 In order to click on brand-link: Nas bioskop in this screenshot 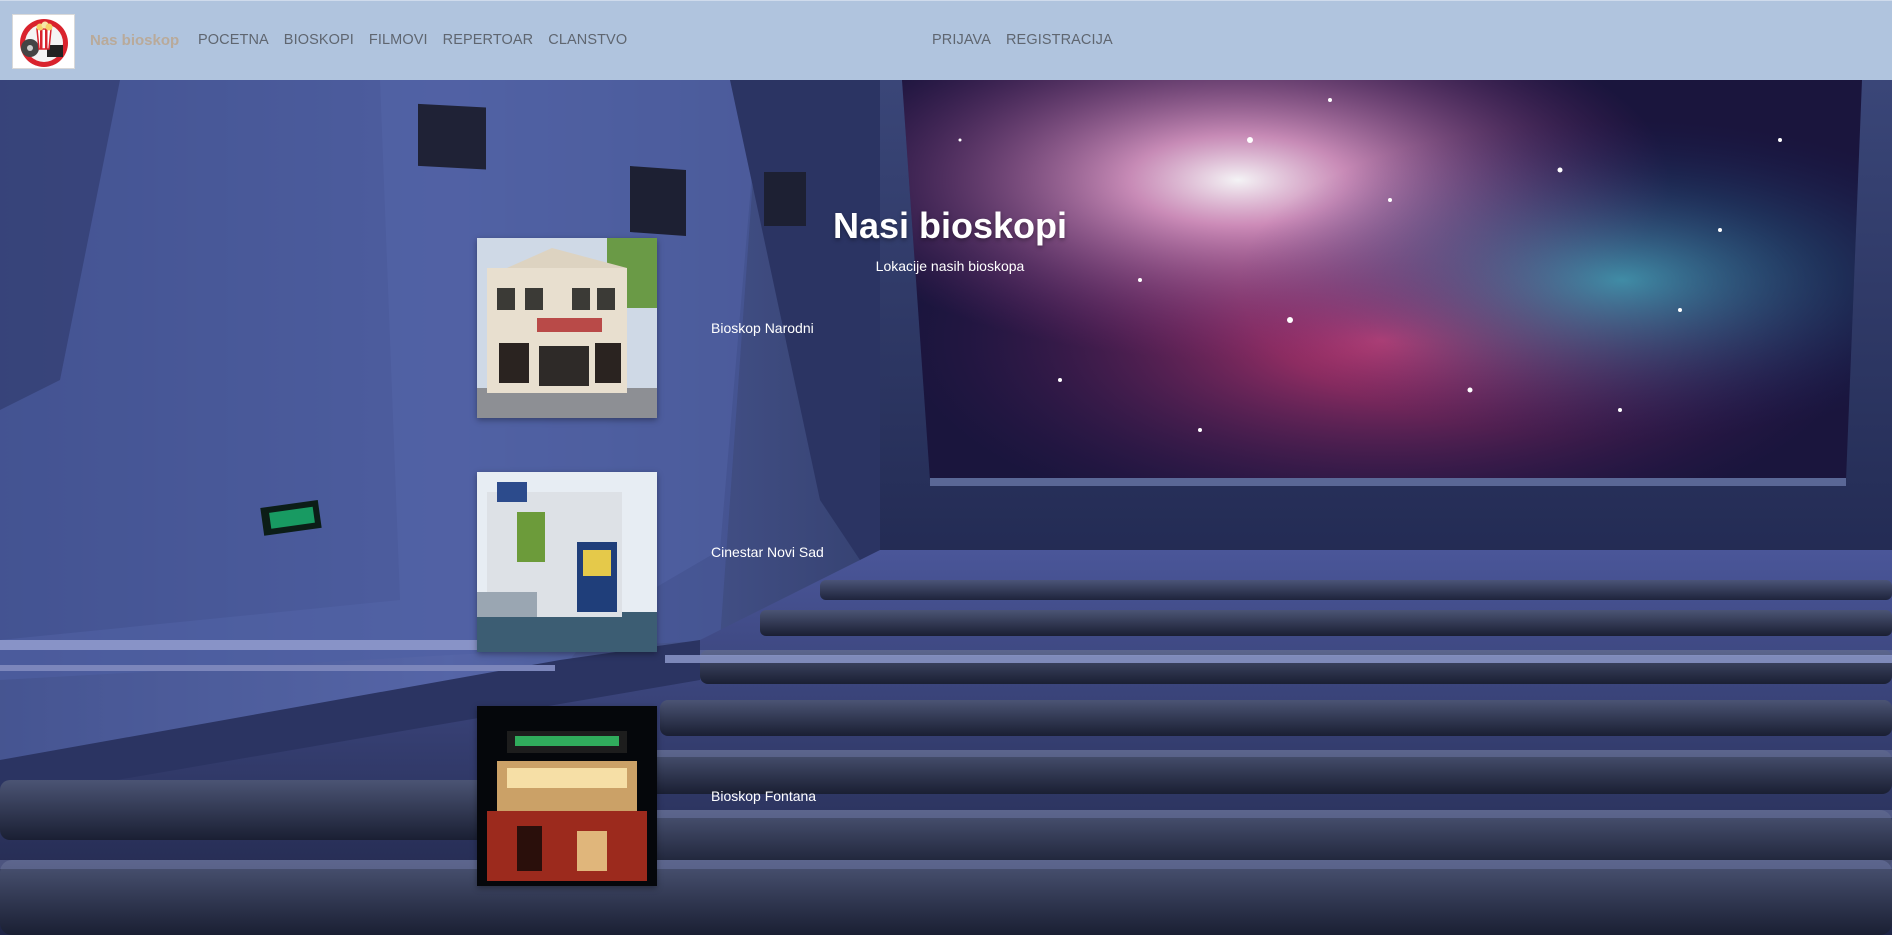, I will do `click(134, 40)`.